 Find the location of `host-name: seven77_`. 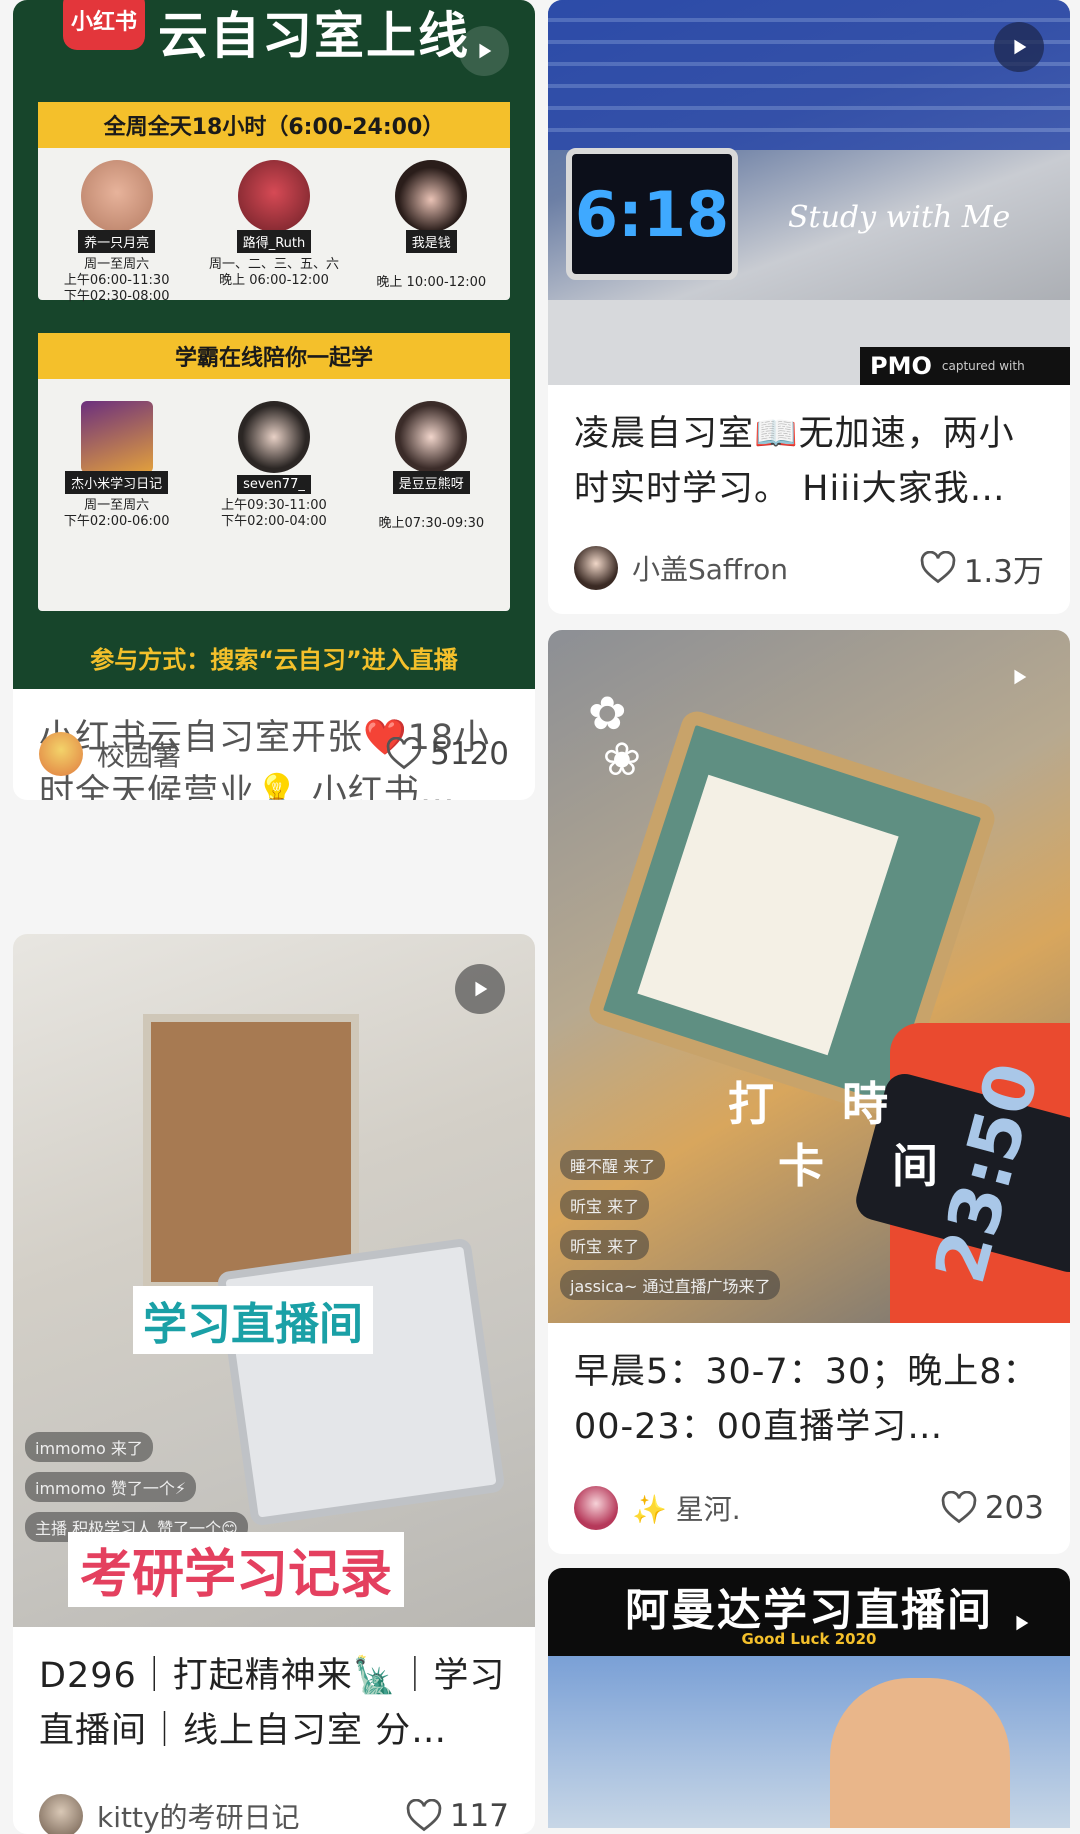

host-name: seven77_ is located at coordinates (274, 484).